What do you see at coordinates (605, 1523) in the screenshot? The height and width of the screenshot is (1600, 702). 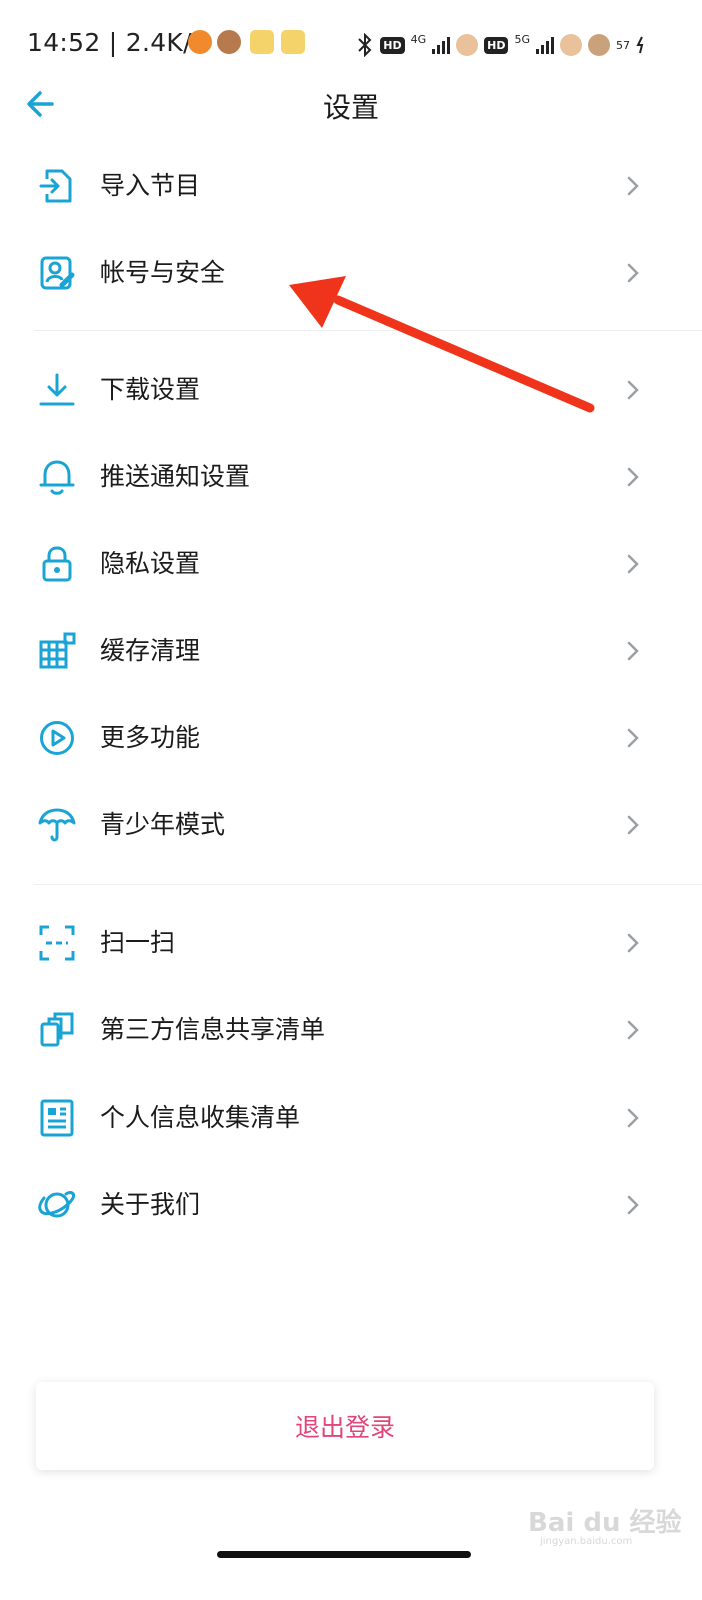 I see `baidu-jingyan-watermark: Bai du 经验` at bounding box center [605, 1523].